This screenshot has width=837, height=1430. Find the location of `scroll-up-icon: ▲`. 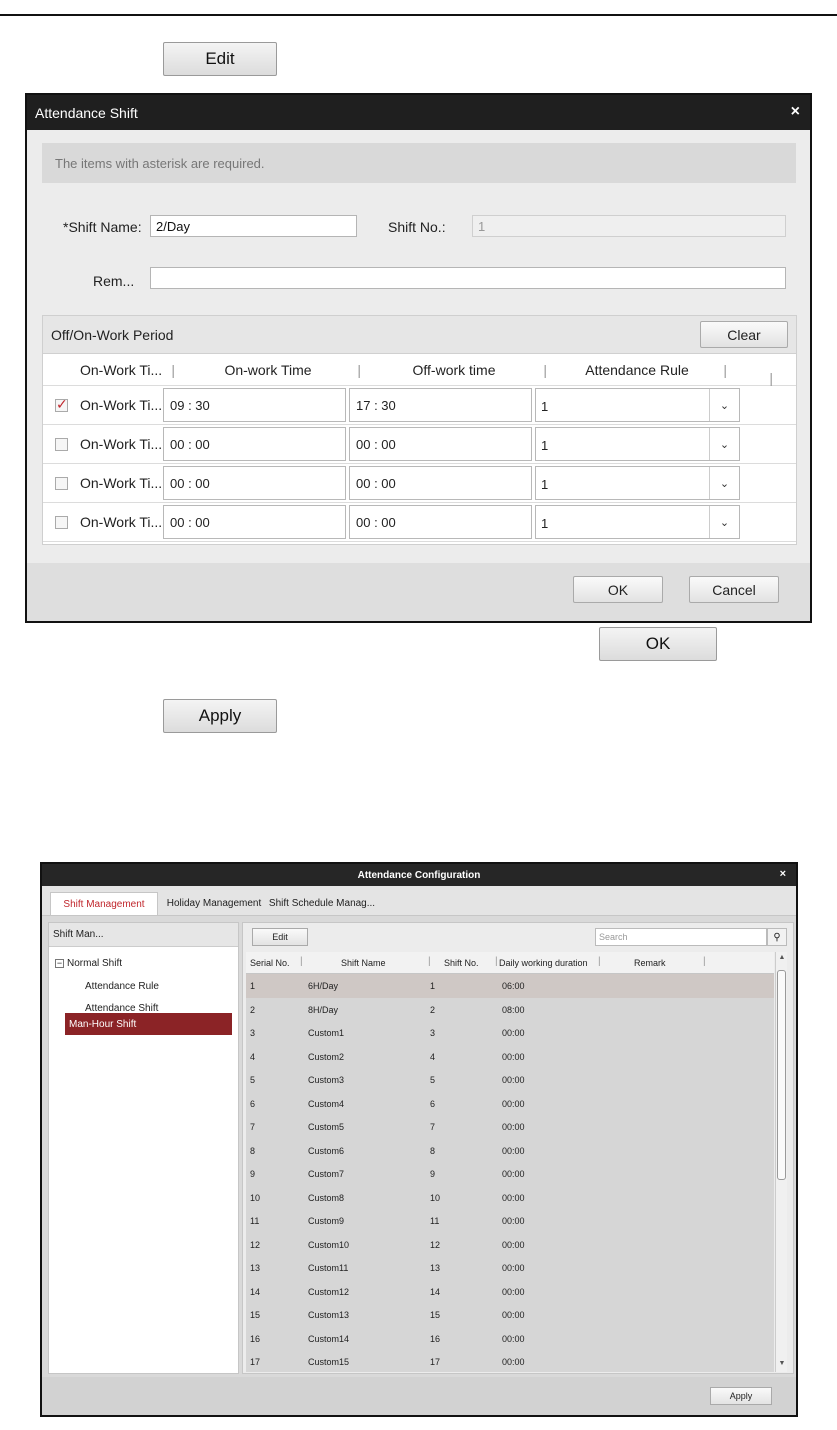

scroll-up-icon: ▲ is located at coordinates (782, 959).